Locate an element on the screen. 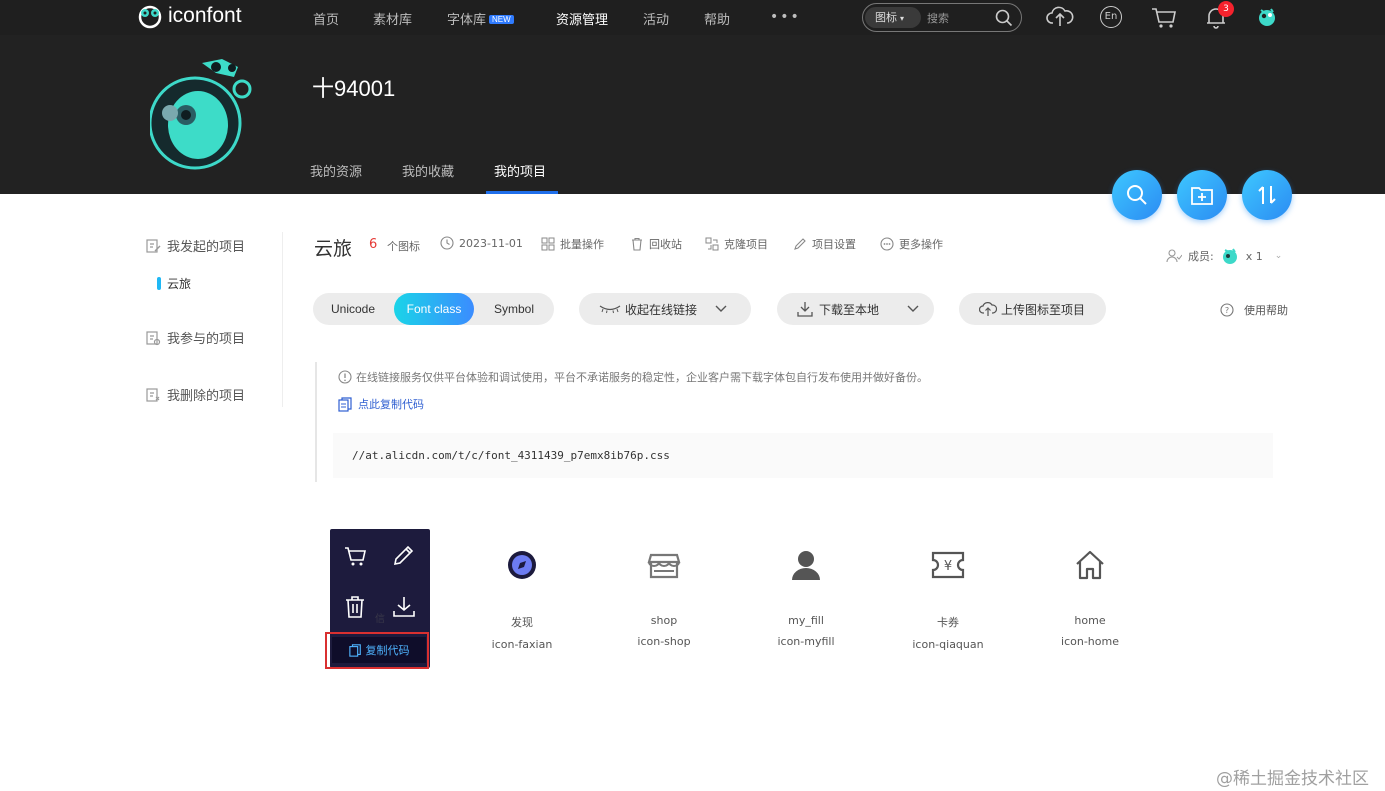 The width and height of the screenshot is (1385, 791). nav-fonts: 字体库 NEW is located at coordinates (480, 18).